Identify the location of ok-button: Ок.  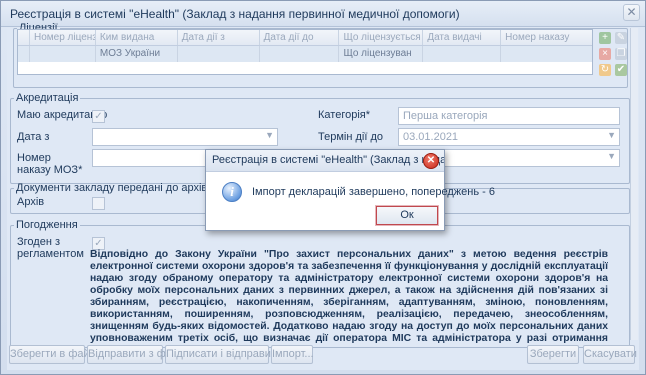
(407, 215).